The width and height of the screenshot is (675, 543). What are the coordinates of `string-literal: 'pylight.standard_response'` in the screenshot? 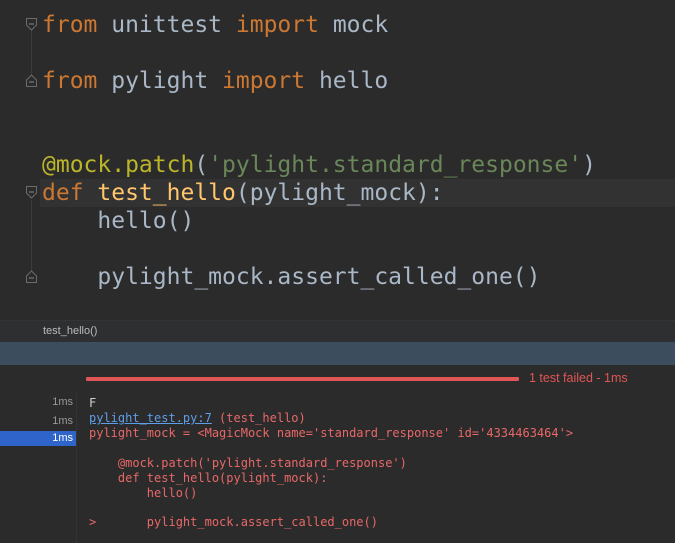 It's located at (395, 165).